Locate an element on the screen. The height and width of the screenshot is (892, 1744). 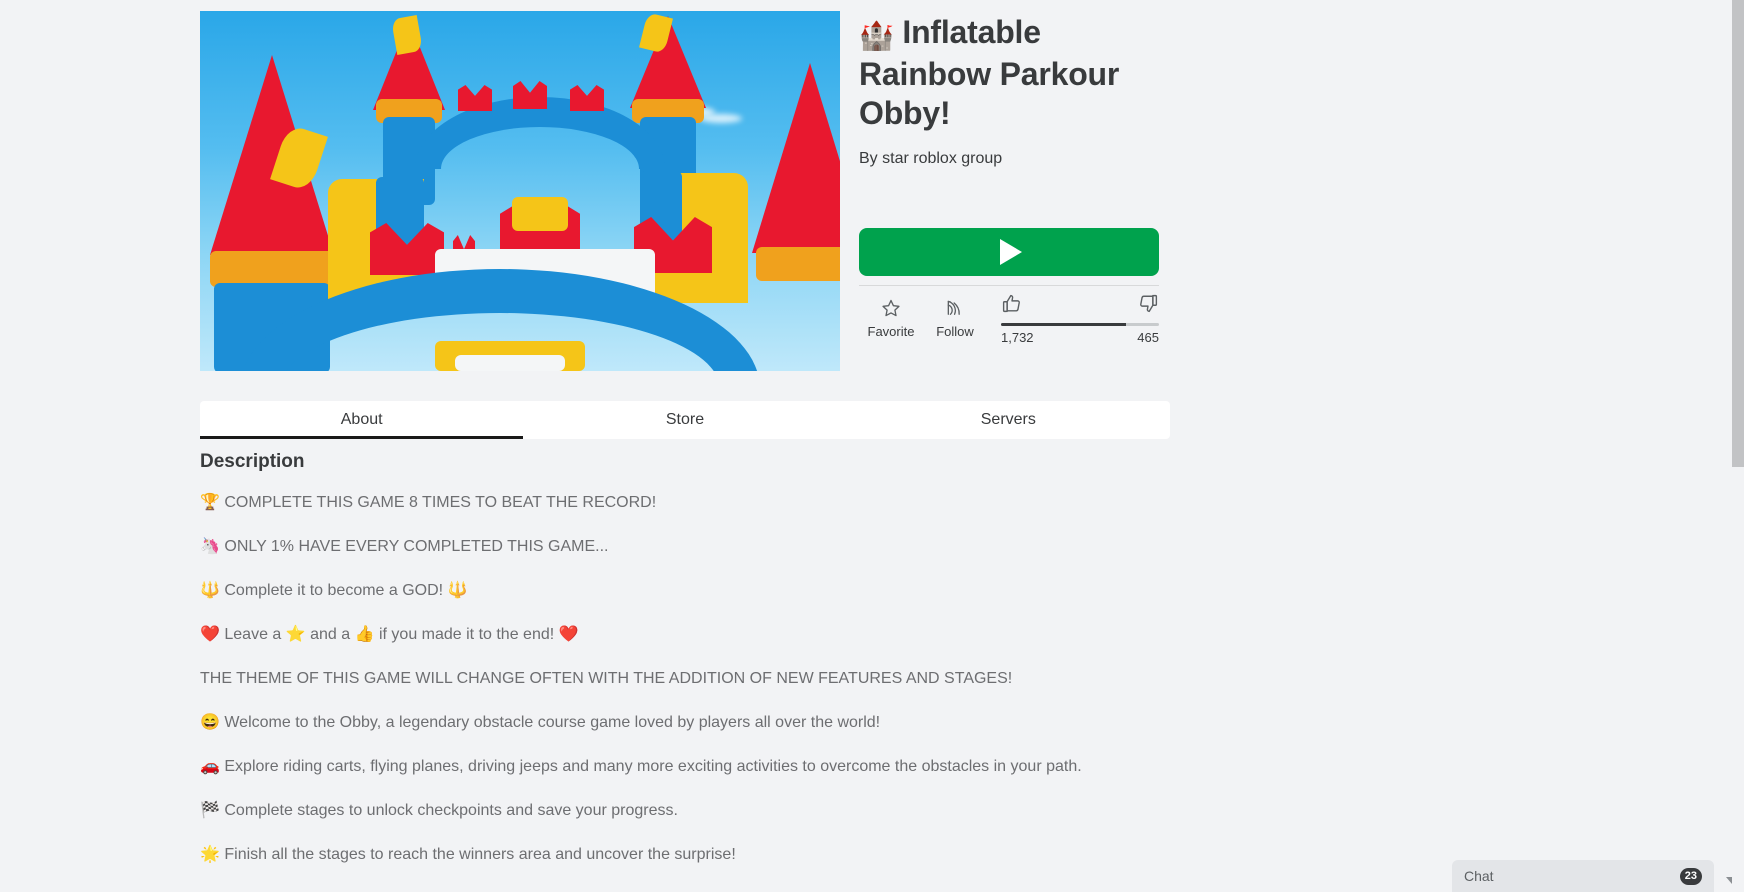
castle-spire is located at coordinates (796, 158).